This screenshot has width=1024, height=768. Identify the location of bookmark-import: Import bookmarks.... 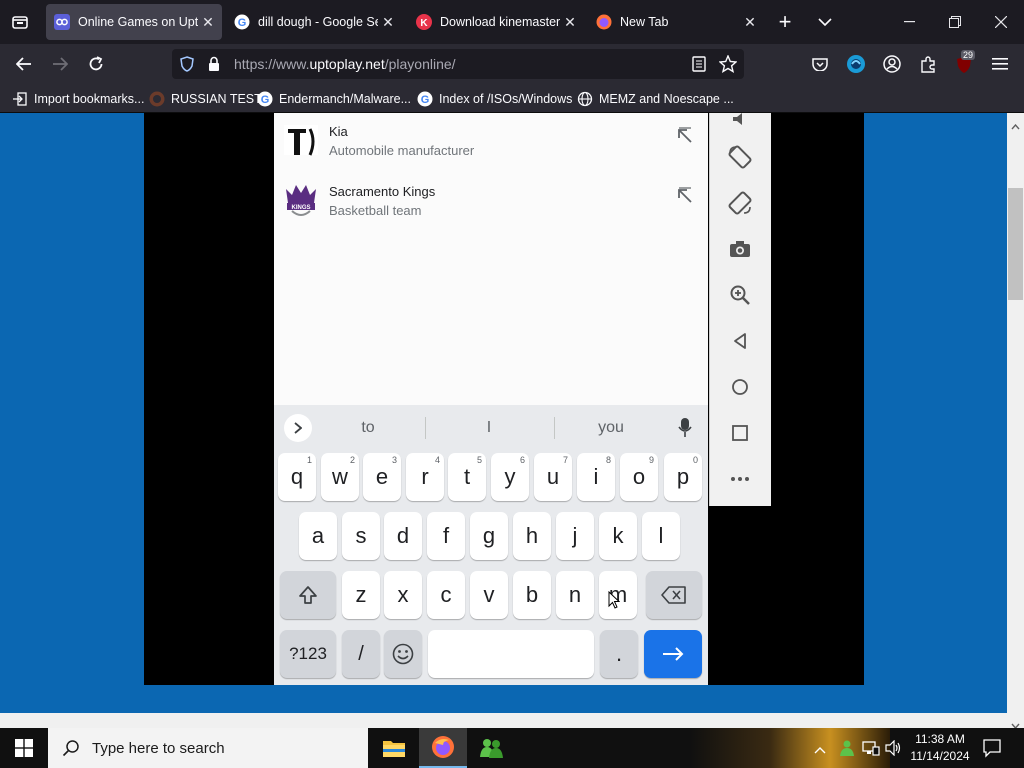
(78, 99).